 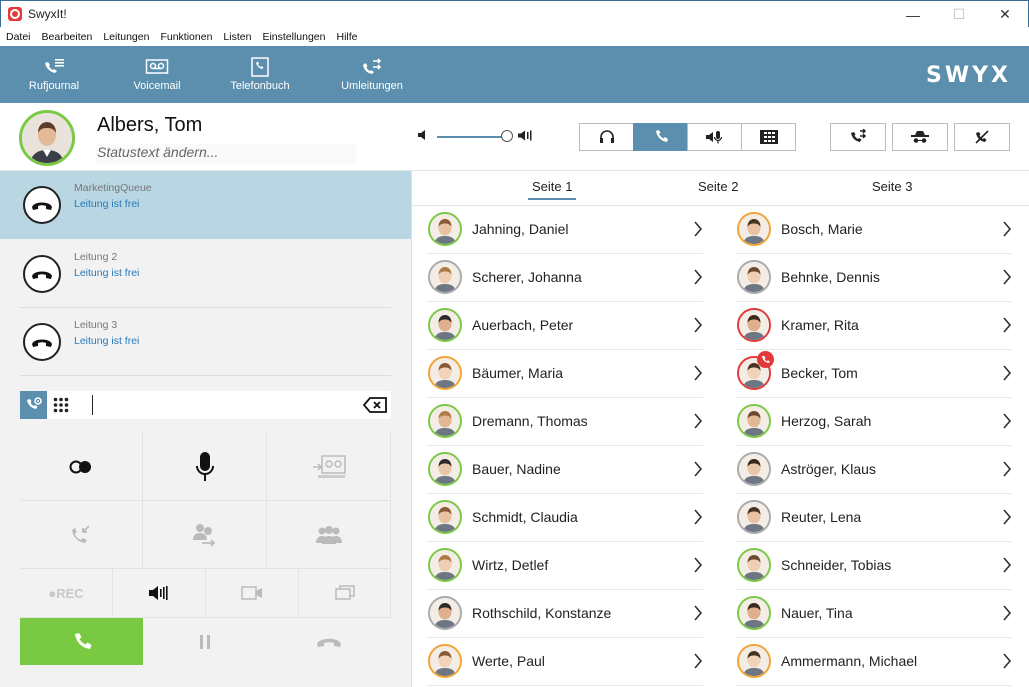 What do you see at coordinates (874, 278) in the screenshot?
I see `contact-entry: Behnke, Dennis` at bounding box center [874, 278].